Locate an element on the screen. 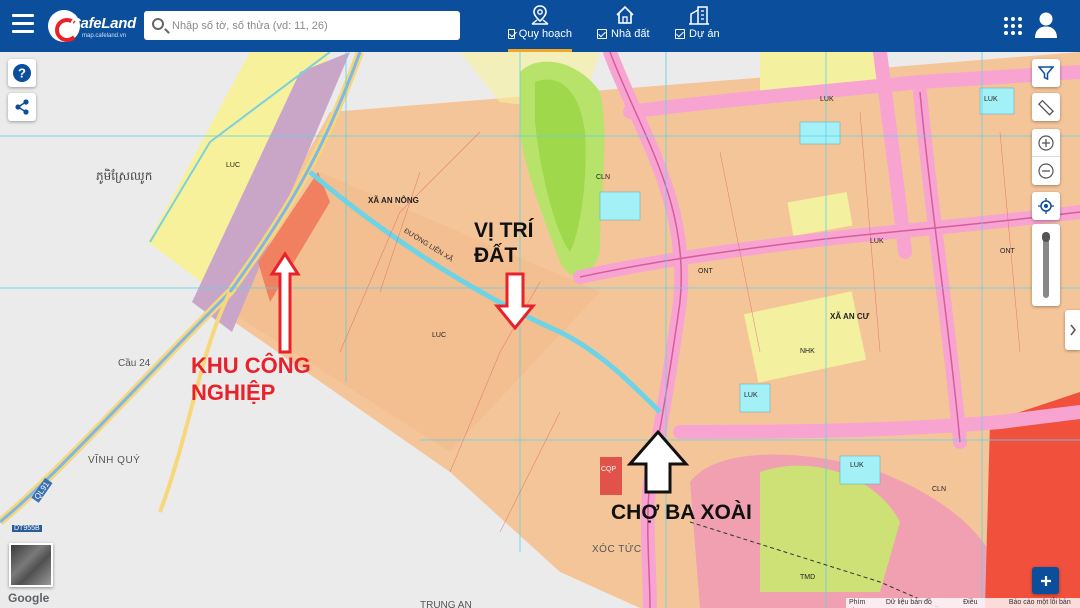  search-input is located at coordinates (312, 25).